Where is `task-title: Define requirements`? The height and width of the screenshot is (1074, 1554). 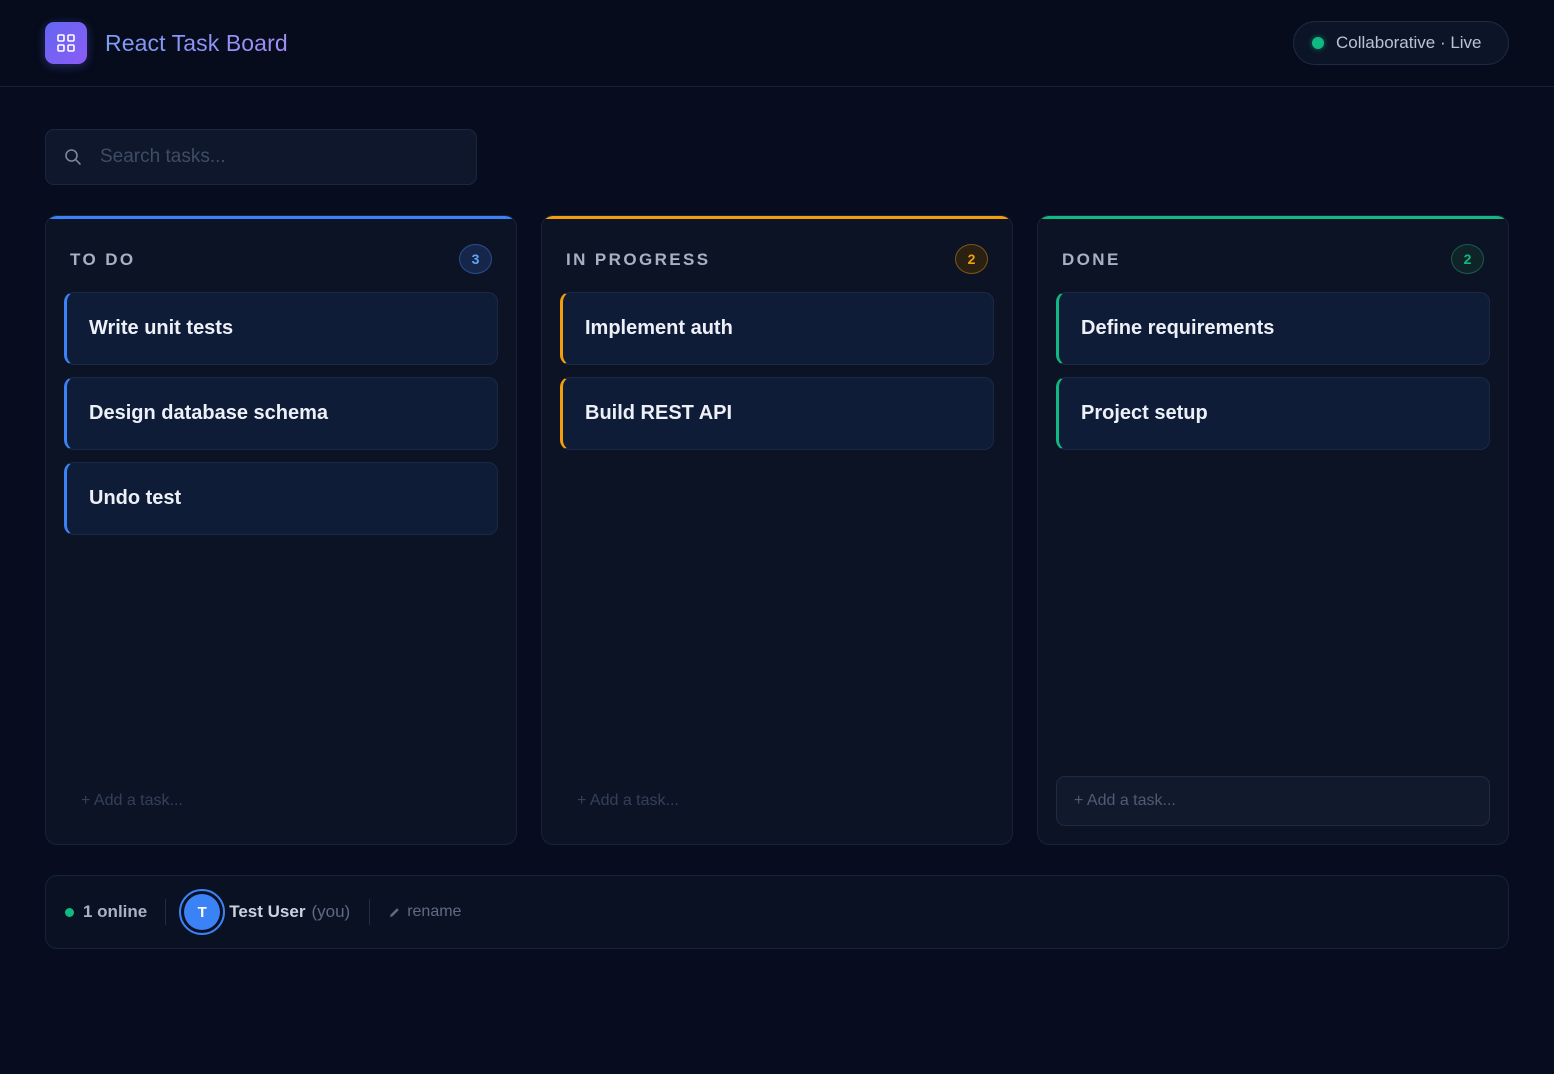 task-title: Define requirements is located at coordinates (1178, 328).